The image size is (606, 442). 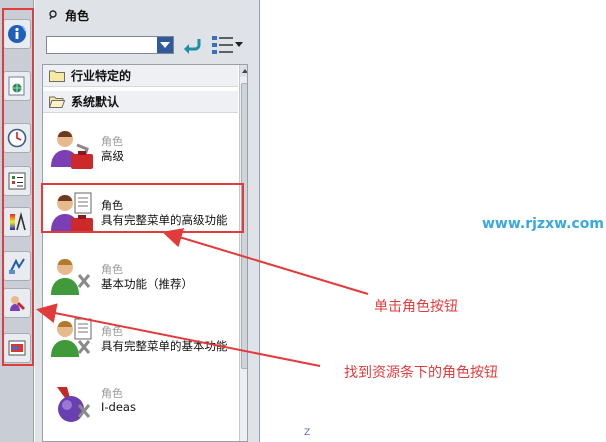 I want to click on role-item-advanced: 角色 高级, so click(x=140, y=151).